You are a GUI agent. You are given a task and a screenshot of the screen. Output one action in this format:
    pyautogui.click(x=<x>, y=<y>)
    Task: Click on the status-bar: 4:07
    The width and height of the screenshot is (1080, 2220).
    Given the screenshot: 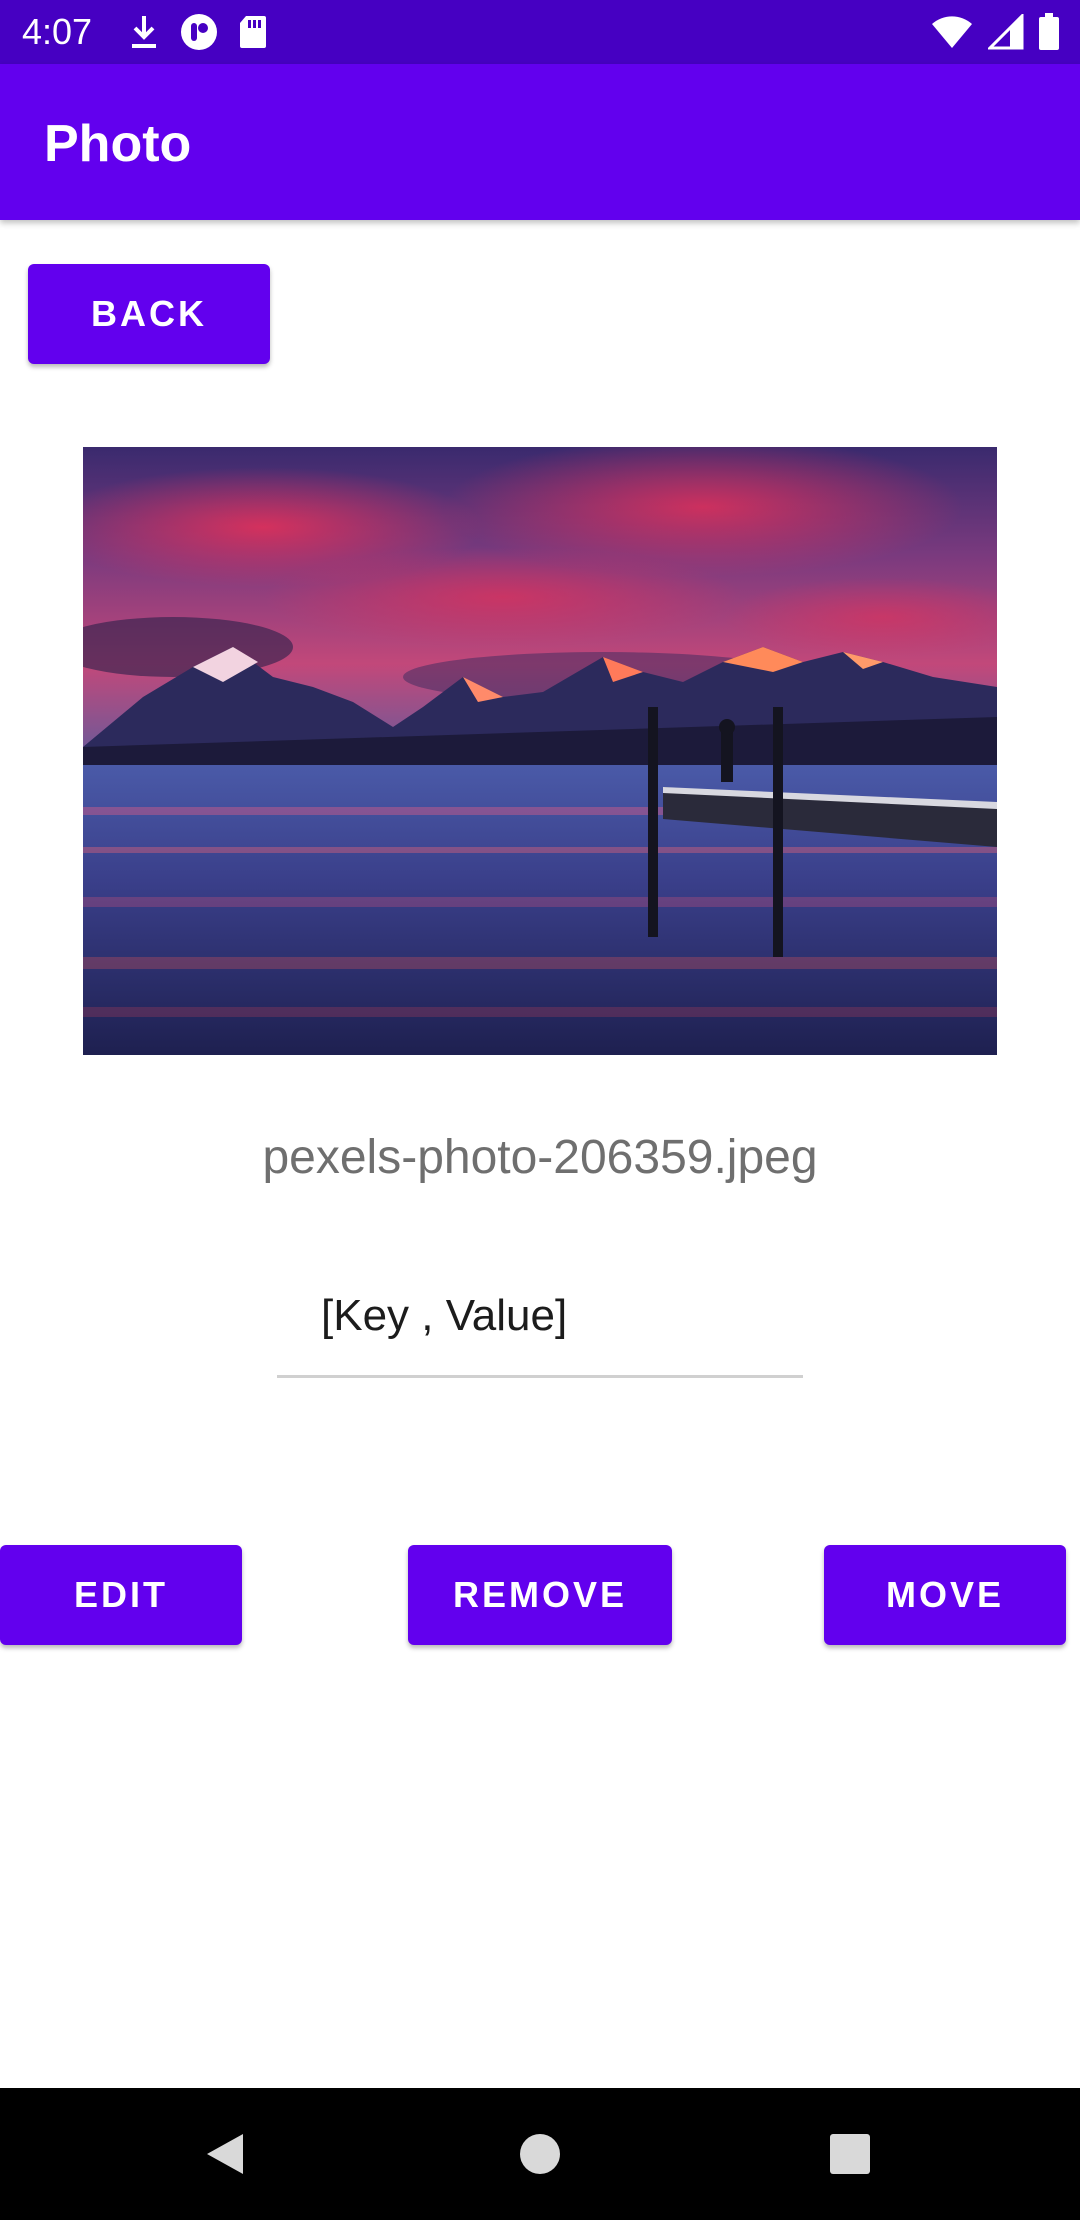 What is the action you would take?
    pyautogui.click(x=540, y=32)
    